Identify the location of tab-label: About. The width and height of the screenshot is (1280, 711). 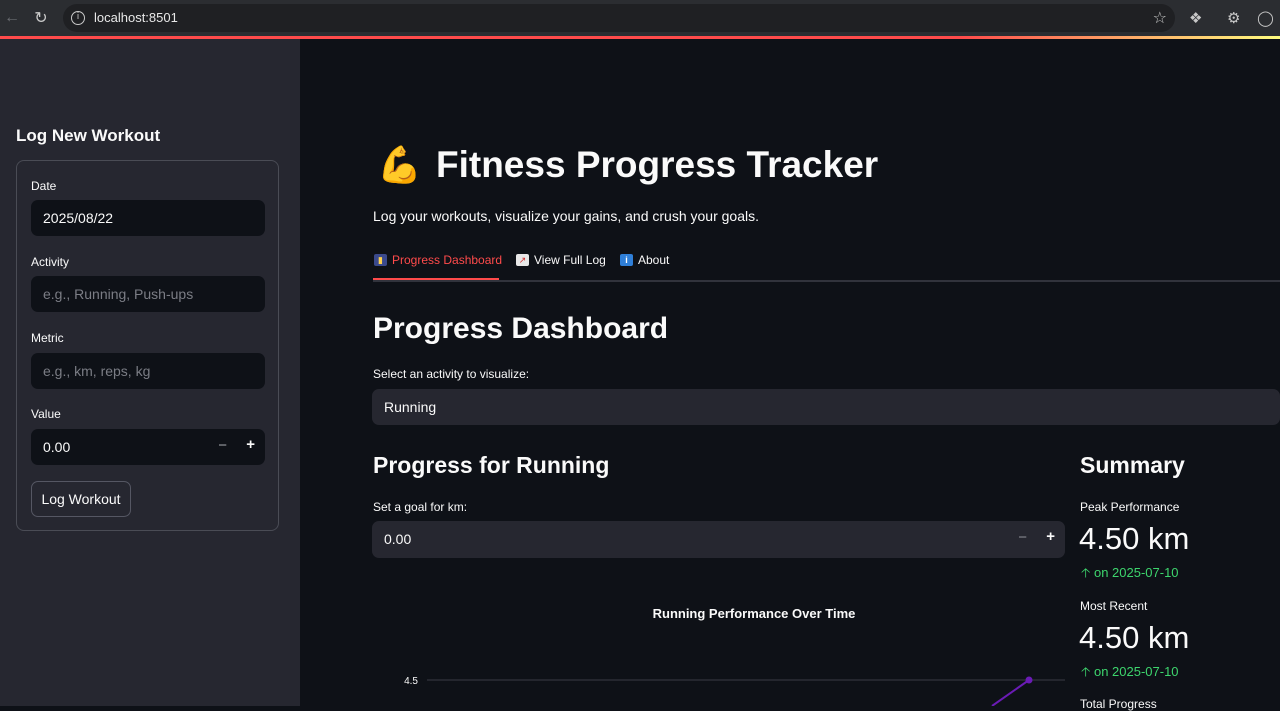
(654, 260).